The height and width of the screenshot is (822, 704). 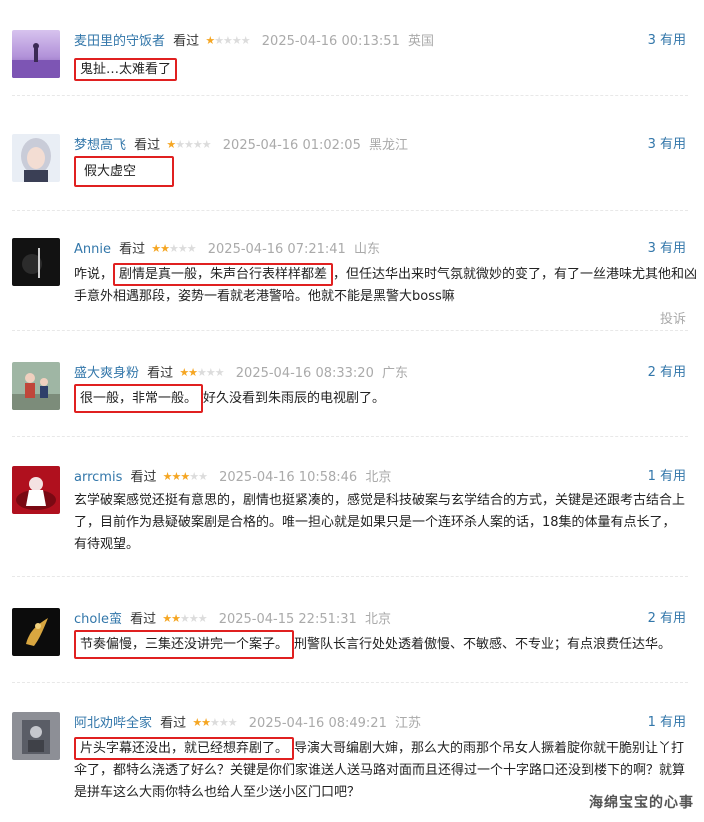 I want to click on username-link: chole蛮, so click(x=98, y=619).